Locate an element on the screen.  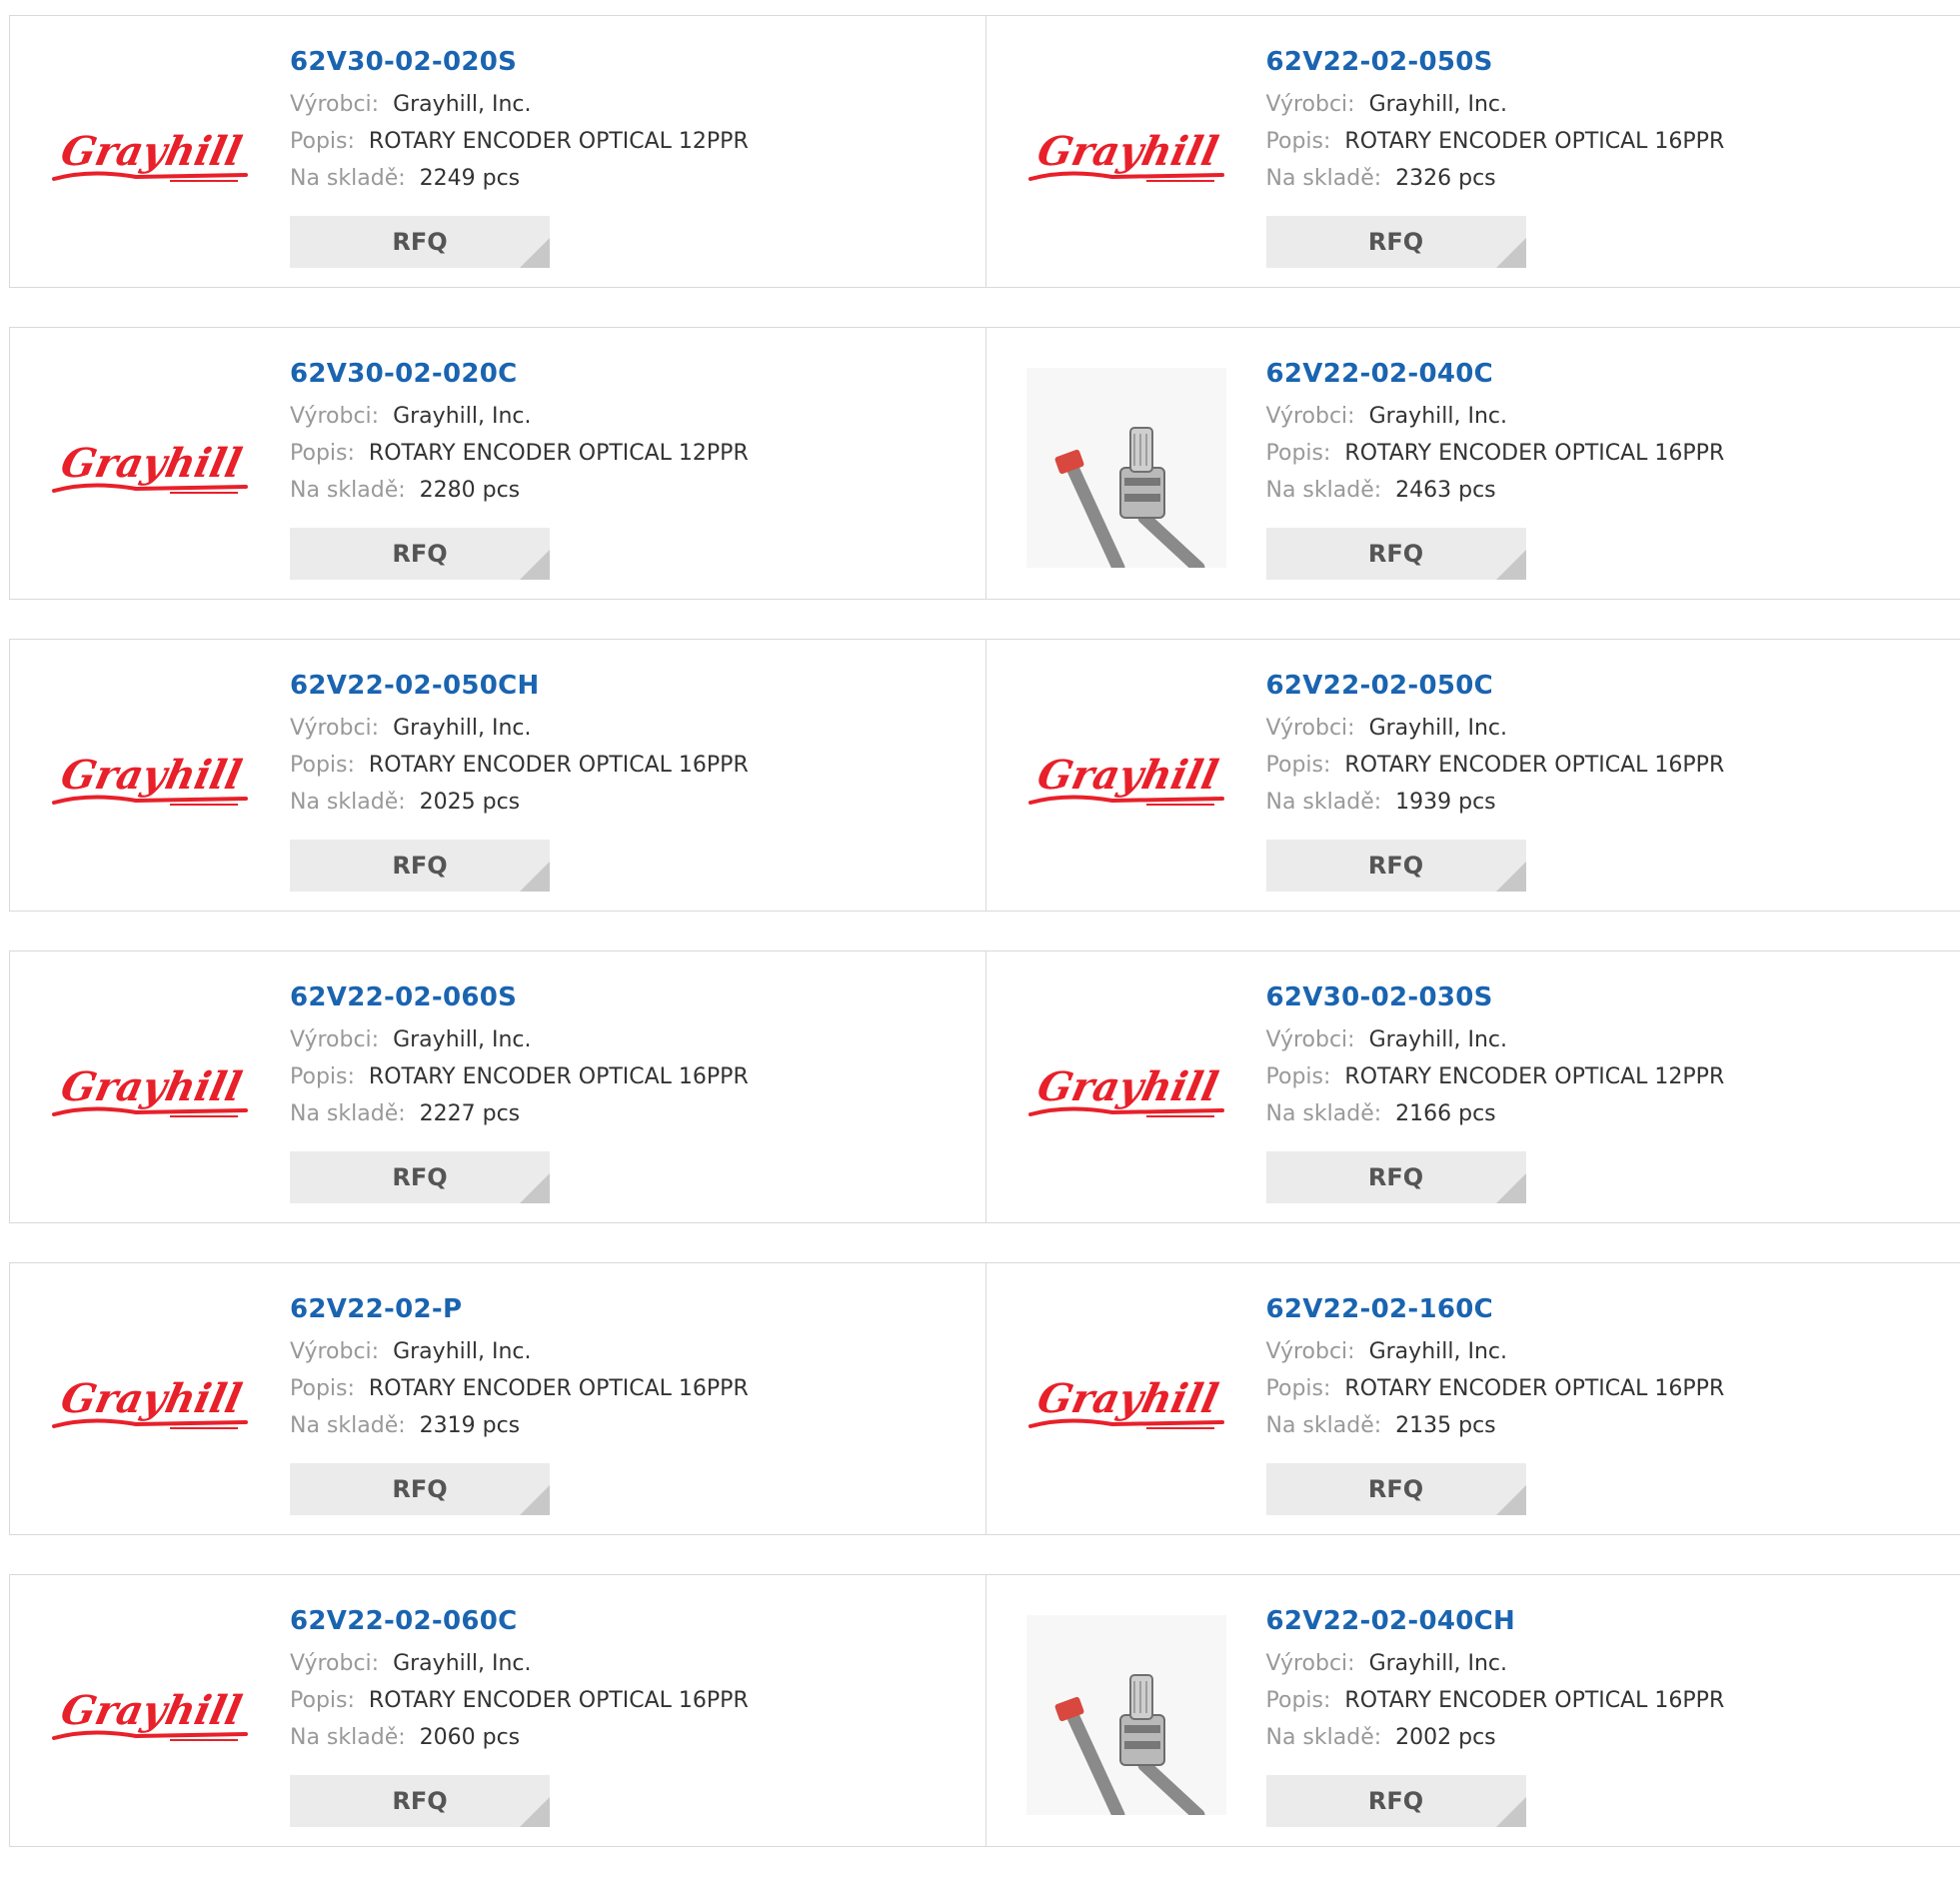
description-field: Popis: ROTARY ENCODER OPTICAL 16PPR is located at coordinates (630, 1700).